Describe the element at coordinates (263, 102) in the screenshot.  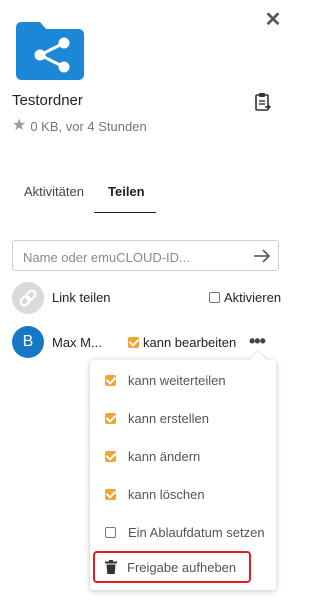
I see `copy-link-icon` at that location.